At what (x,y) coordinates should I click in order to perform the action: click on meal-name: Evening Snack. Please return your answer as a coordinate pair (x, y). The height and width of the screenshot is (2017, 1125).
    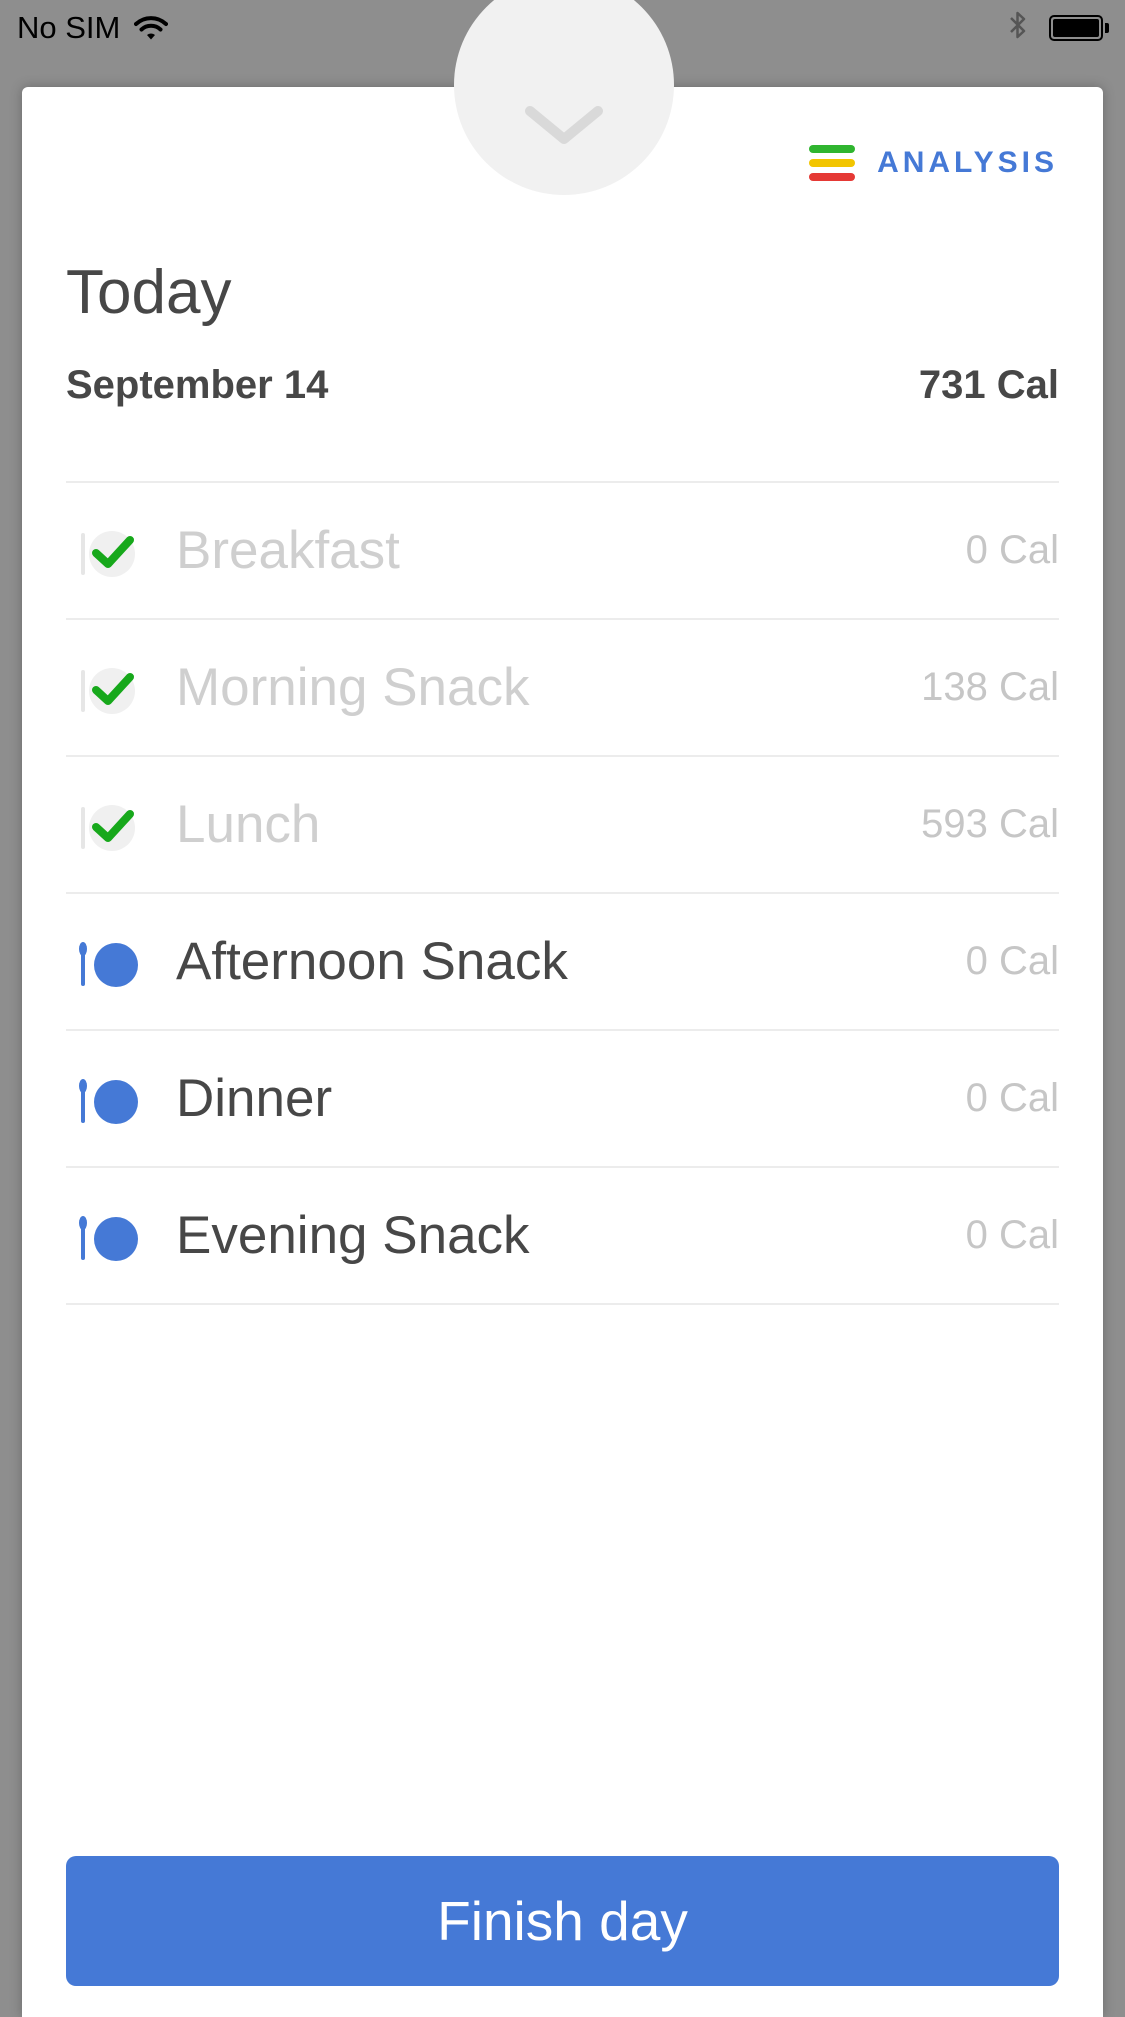
    Looking at the image, I should click on (353, 1235).